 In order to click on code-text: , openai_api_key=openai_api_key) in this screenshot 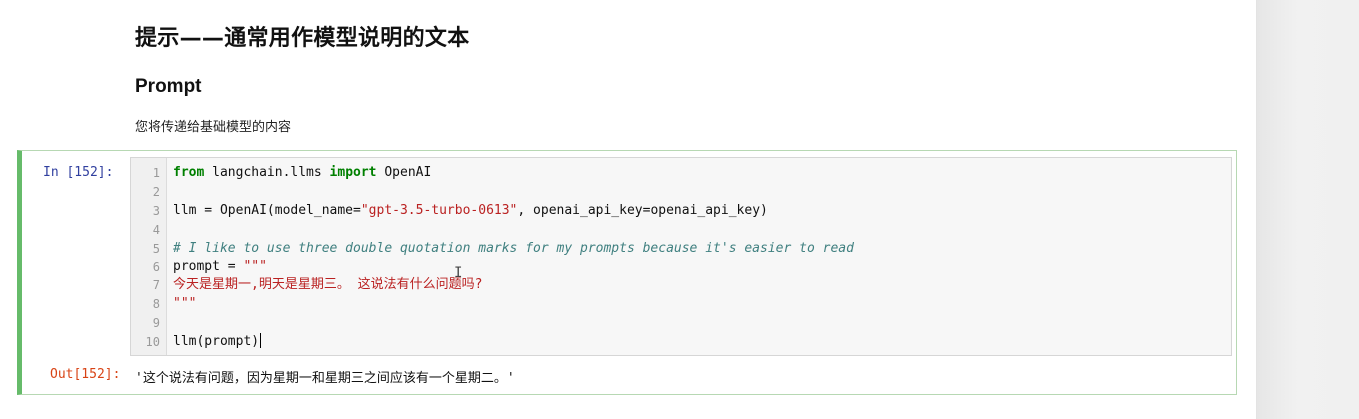, I will do `click(642, 210)`.